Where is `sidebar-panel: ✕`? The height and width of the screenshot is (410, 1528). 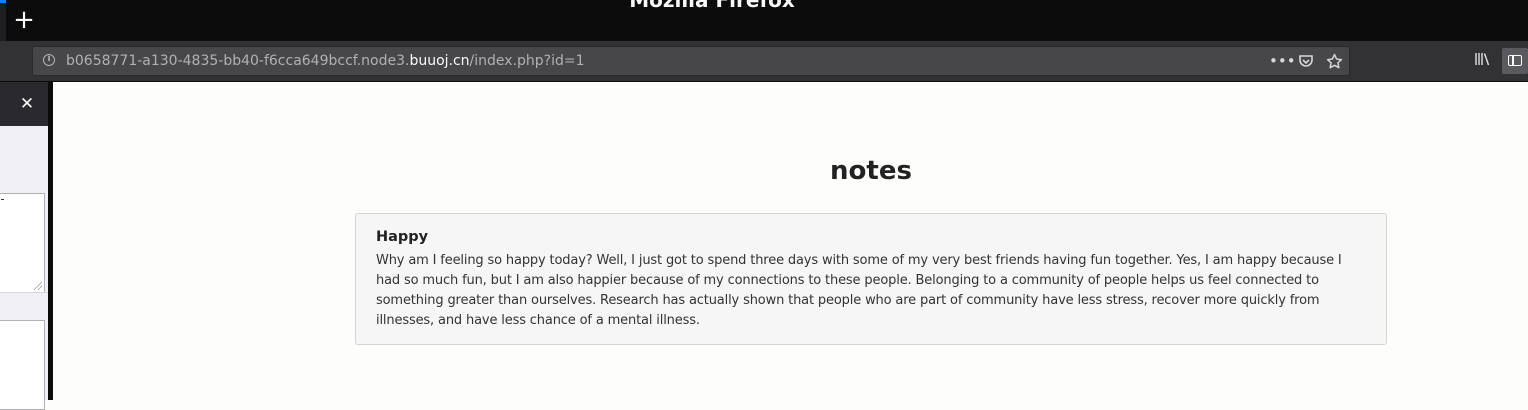 sidebar-panel: ✕ is located at coordinates (24, 246).